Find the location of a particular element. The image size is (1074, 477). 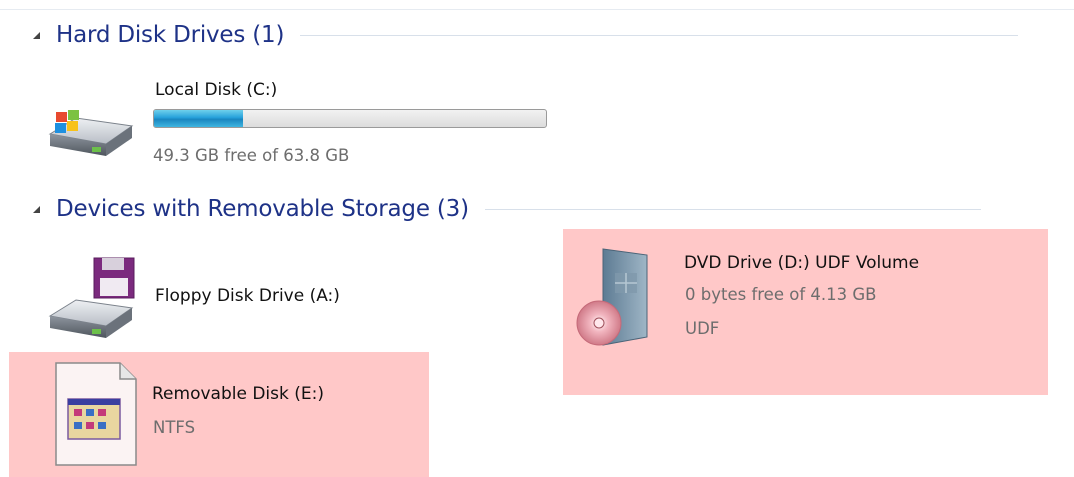

drive-floppy-a: Floppy Disk Drive (A:) is located at coordinates (280, 296).